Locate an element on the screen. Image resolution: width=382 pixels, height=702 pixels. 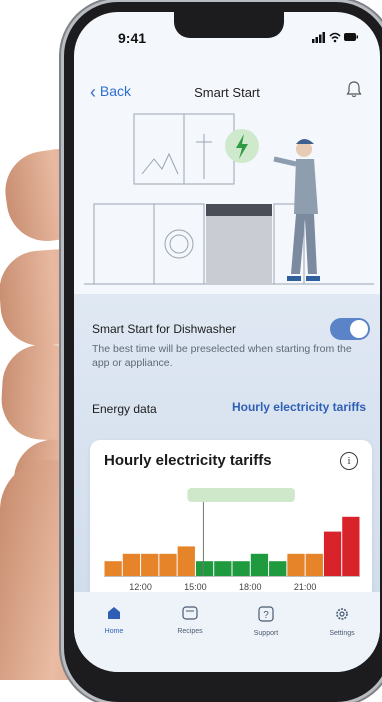
tab-support-label: Support is located at coordinates (266, 633).